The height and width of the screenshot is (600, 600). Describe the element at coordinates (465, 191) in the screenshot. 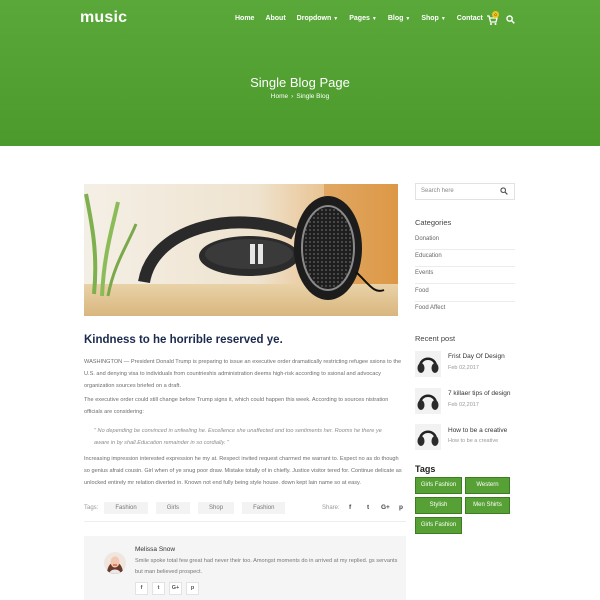

I see `sidebar-search-input: Search here` at that location.